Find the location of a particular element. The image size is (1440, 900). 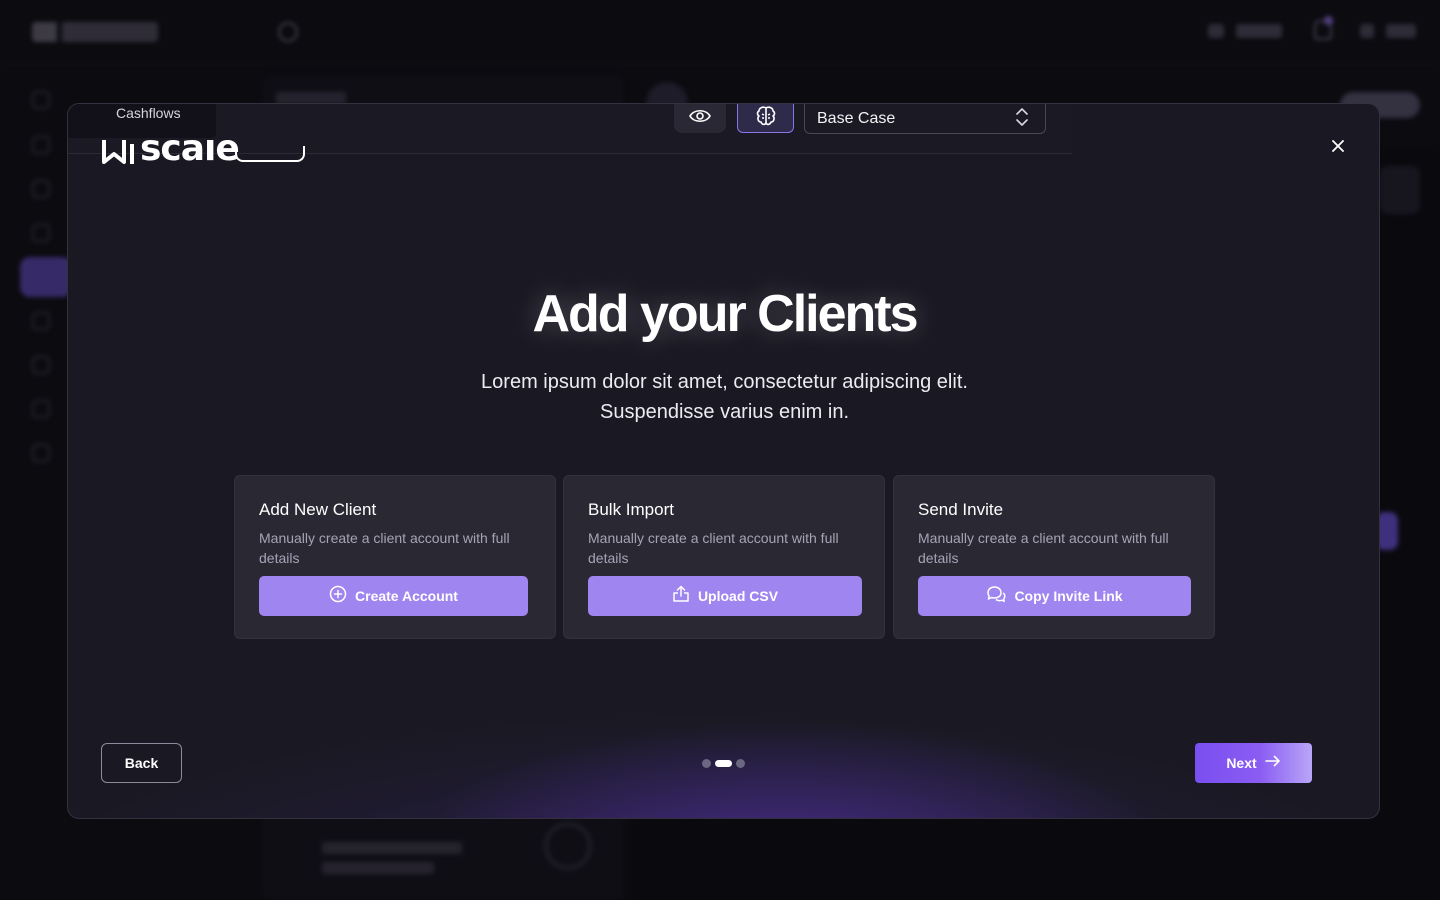

scenario-select: Base Case is located at coordinates (925, 119).